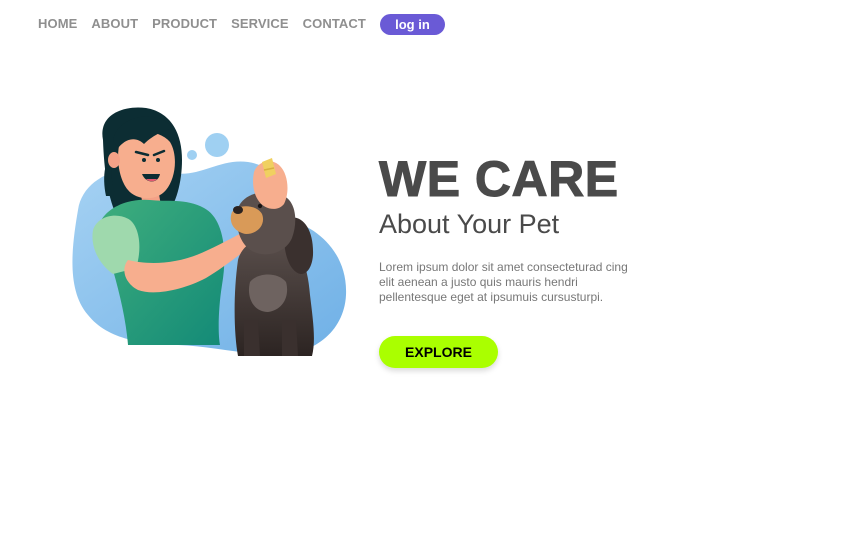 The image size is (867, 534). I want to click on nav-link-contact: CONTACT, so click(334, 24).